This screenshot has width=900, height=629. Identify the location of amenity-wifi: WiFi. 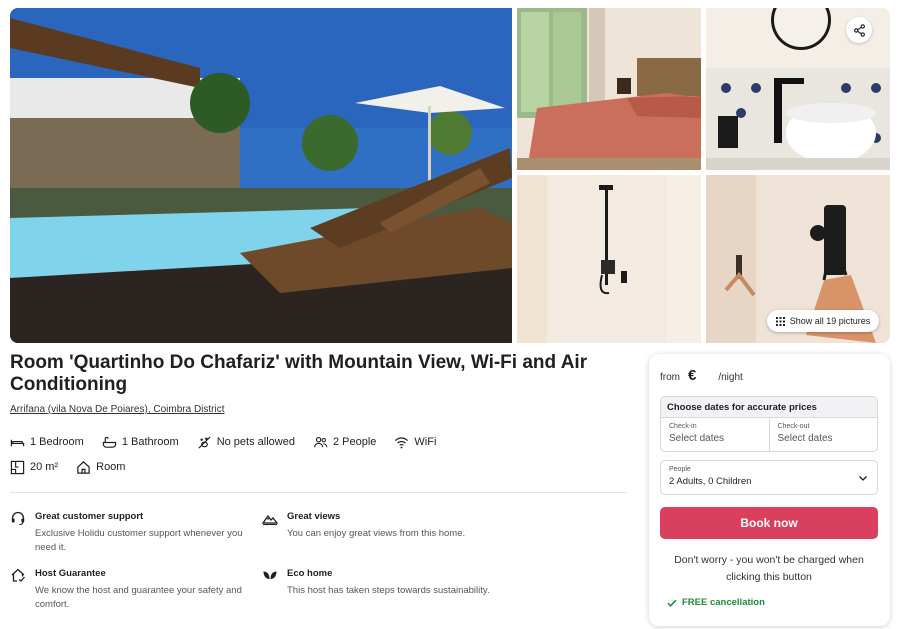
(415, 442).